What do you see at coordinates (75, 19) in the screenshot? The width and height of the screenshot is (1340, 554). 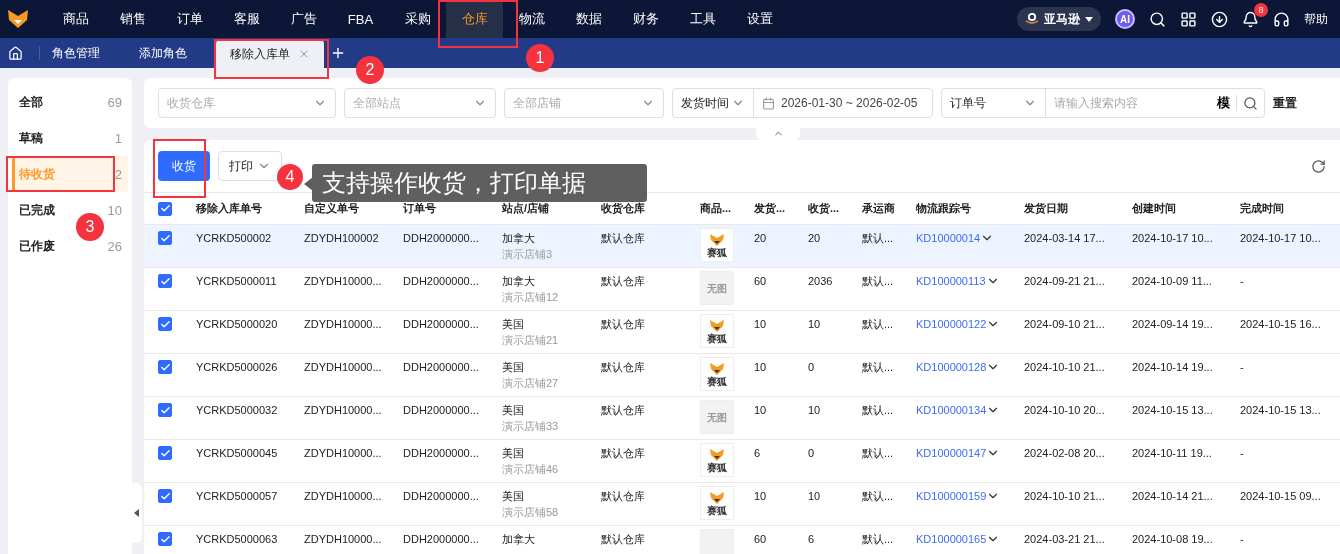 I see `nav-item: 商品` at bounding box center [75, 19].